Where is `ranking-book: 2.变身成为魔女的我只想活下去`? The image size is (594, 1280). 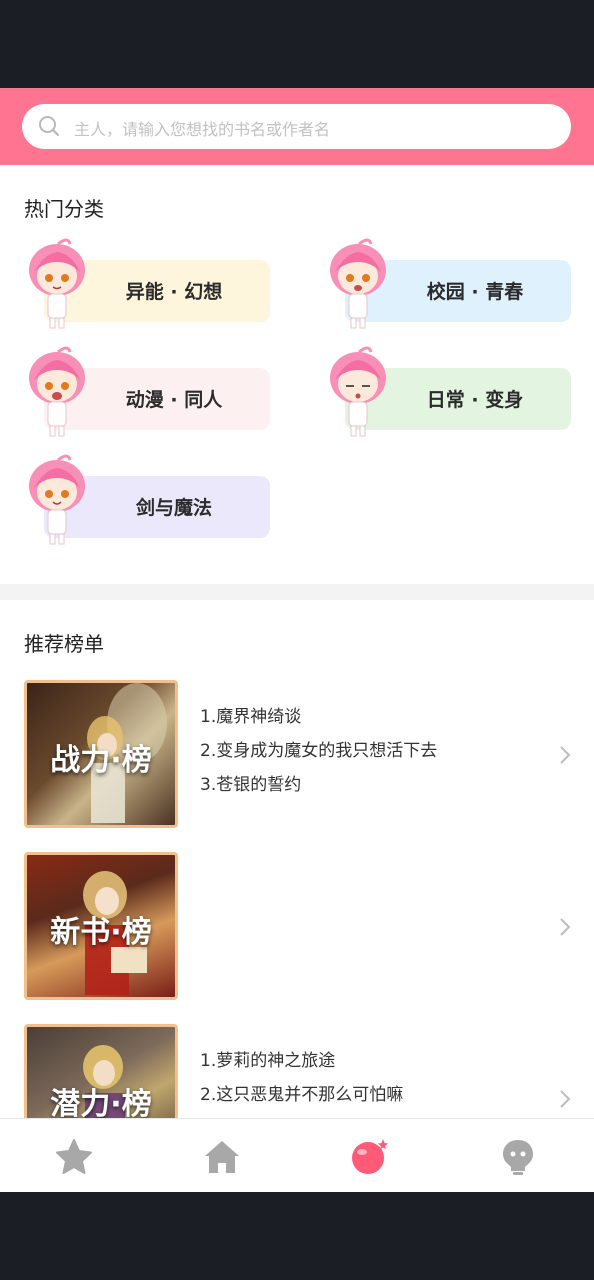
ranking-book: 2.变身成为魔女的我只想活下去 is located at coordinates (365, 751).